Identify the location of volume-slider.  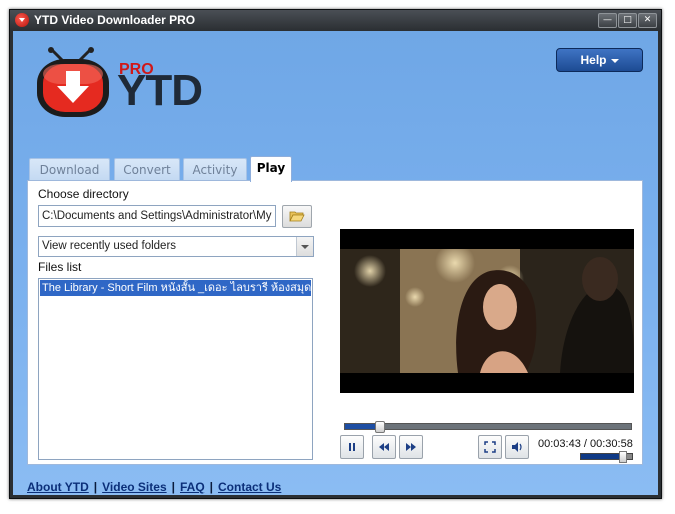
(606, 457).